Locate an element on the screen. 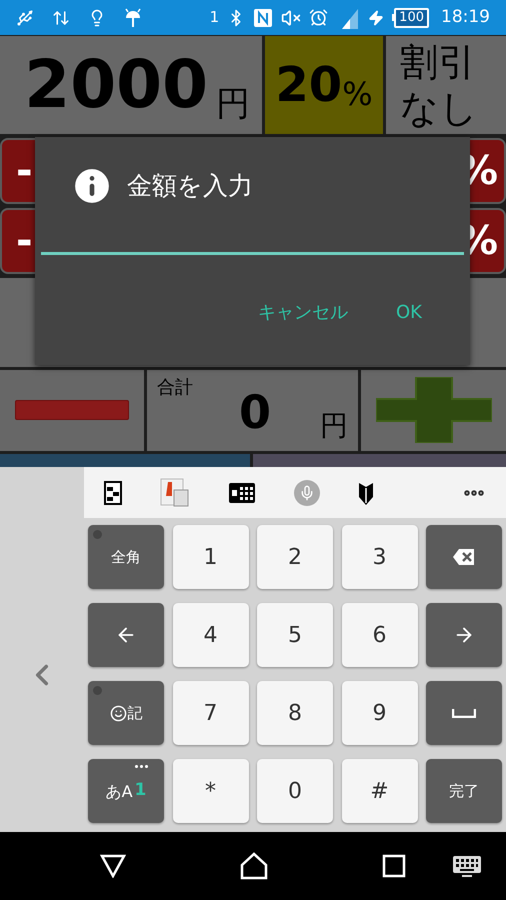 This screenshot has width=506, height=900. digit-key: 7 is located at coordinates (210, 713).